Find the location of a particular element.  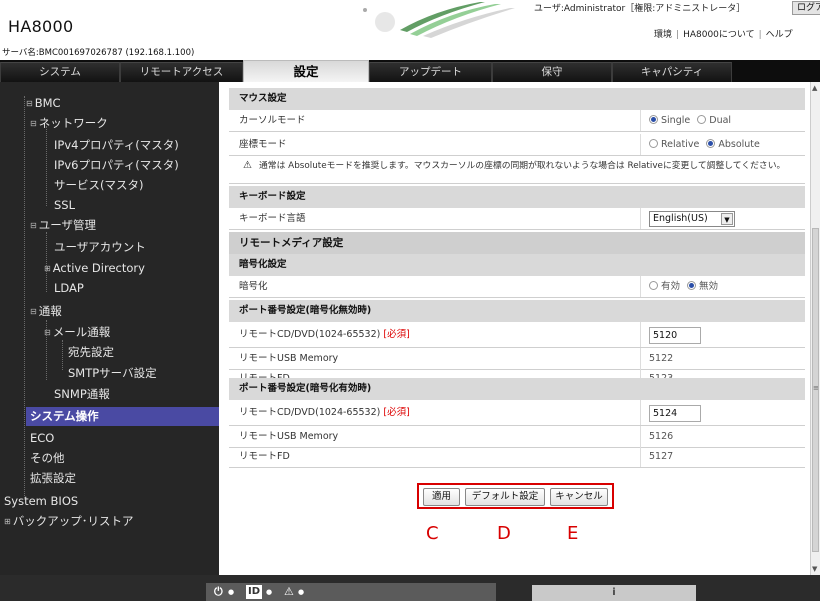

sidebar-item-ipv6: IPv6プロパティ(マスタ) is located at coordinates (116, 165).